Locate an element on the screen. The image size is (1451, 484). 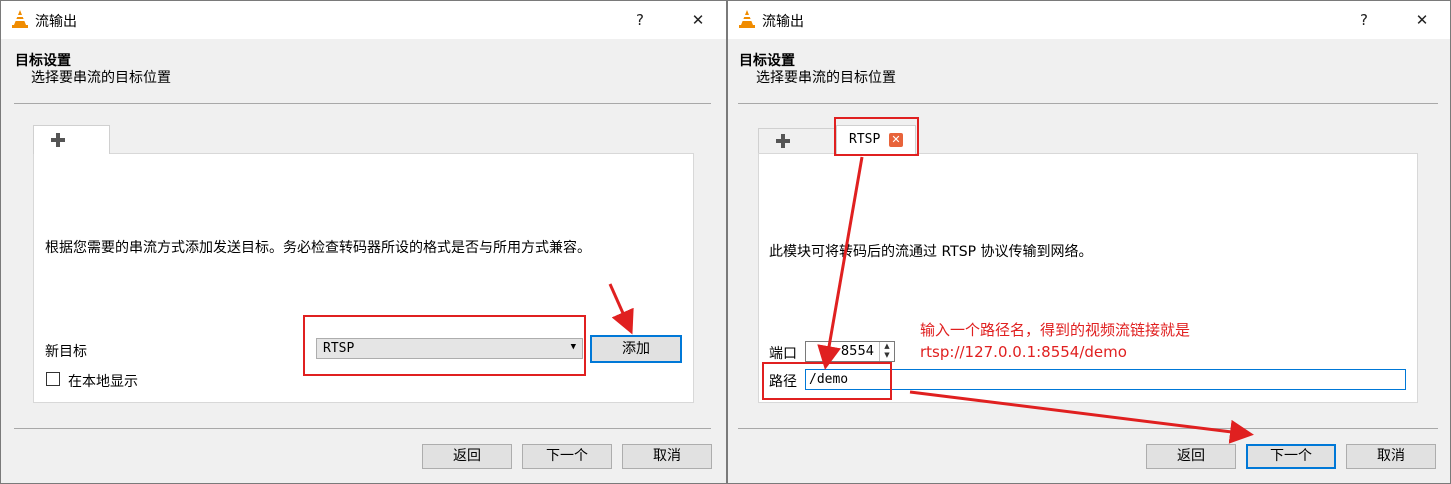
tab-rtsp: RTSP ✕ is located at coordinates (876, 139).